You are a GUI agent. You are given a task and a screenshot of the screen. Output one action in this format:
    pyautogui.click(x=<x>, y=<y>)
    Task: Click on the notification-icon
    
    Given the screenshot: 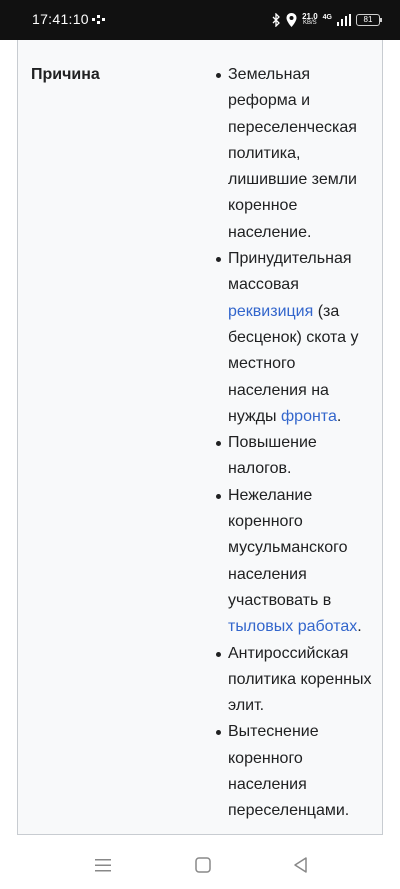 What is the action you would take?
    pyautogui.click(x=98, y=19)
    